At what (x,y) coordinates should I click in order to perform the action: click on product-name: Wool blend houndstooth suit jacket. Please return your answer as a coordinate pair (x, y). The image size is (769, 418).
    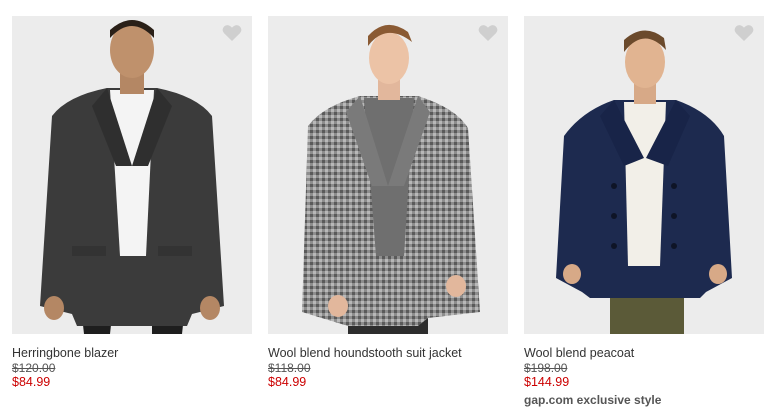
    Looking at the image, I should click on (388, 353).